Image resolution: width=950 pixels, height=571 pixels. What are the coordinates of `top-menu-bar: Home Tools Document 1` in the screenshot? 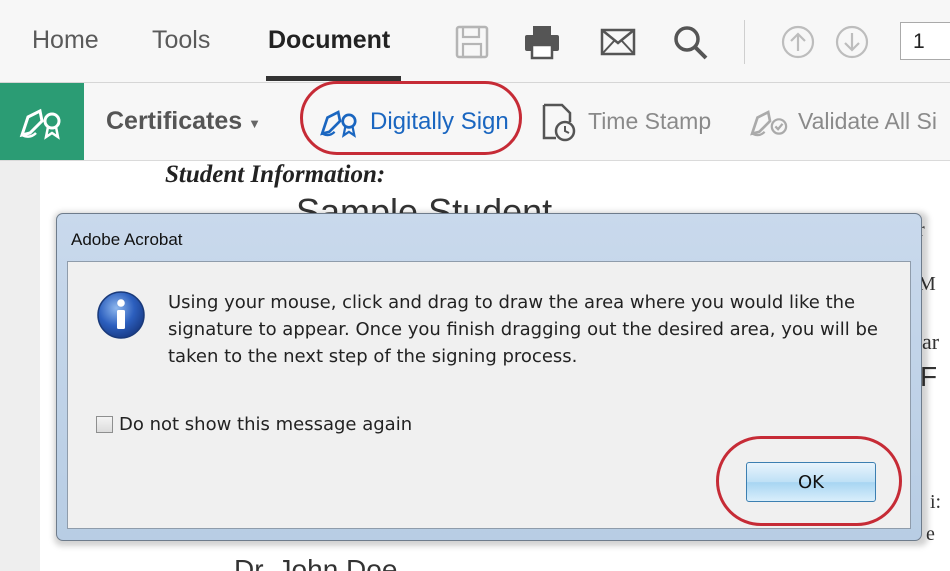 It's located at (475, 41).